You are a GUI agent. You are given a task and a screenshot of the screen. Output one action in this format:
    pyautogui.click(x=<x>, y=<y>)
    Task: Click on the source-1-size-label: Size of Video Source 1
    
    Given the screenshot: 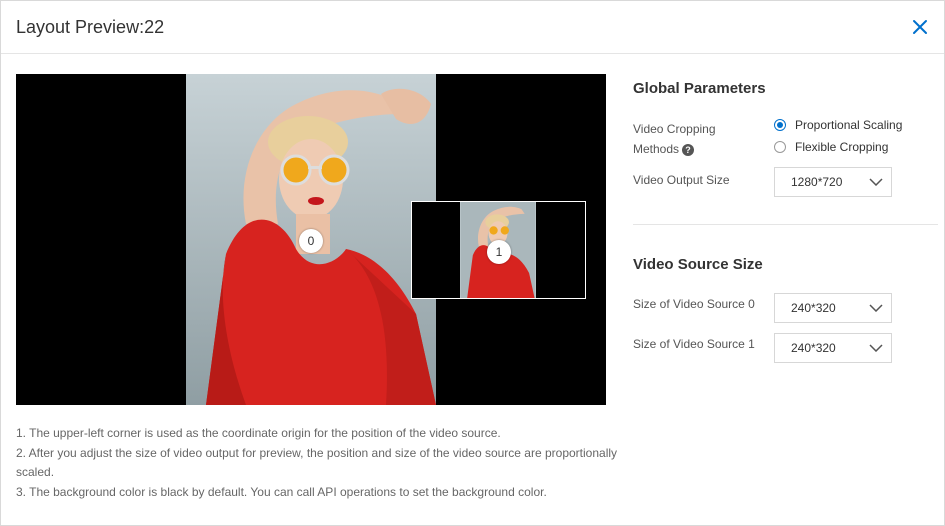 What is the action you would take?
    pyautogui.click(x=694, y=344)
    